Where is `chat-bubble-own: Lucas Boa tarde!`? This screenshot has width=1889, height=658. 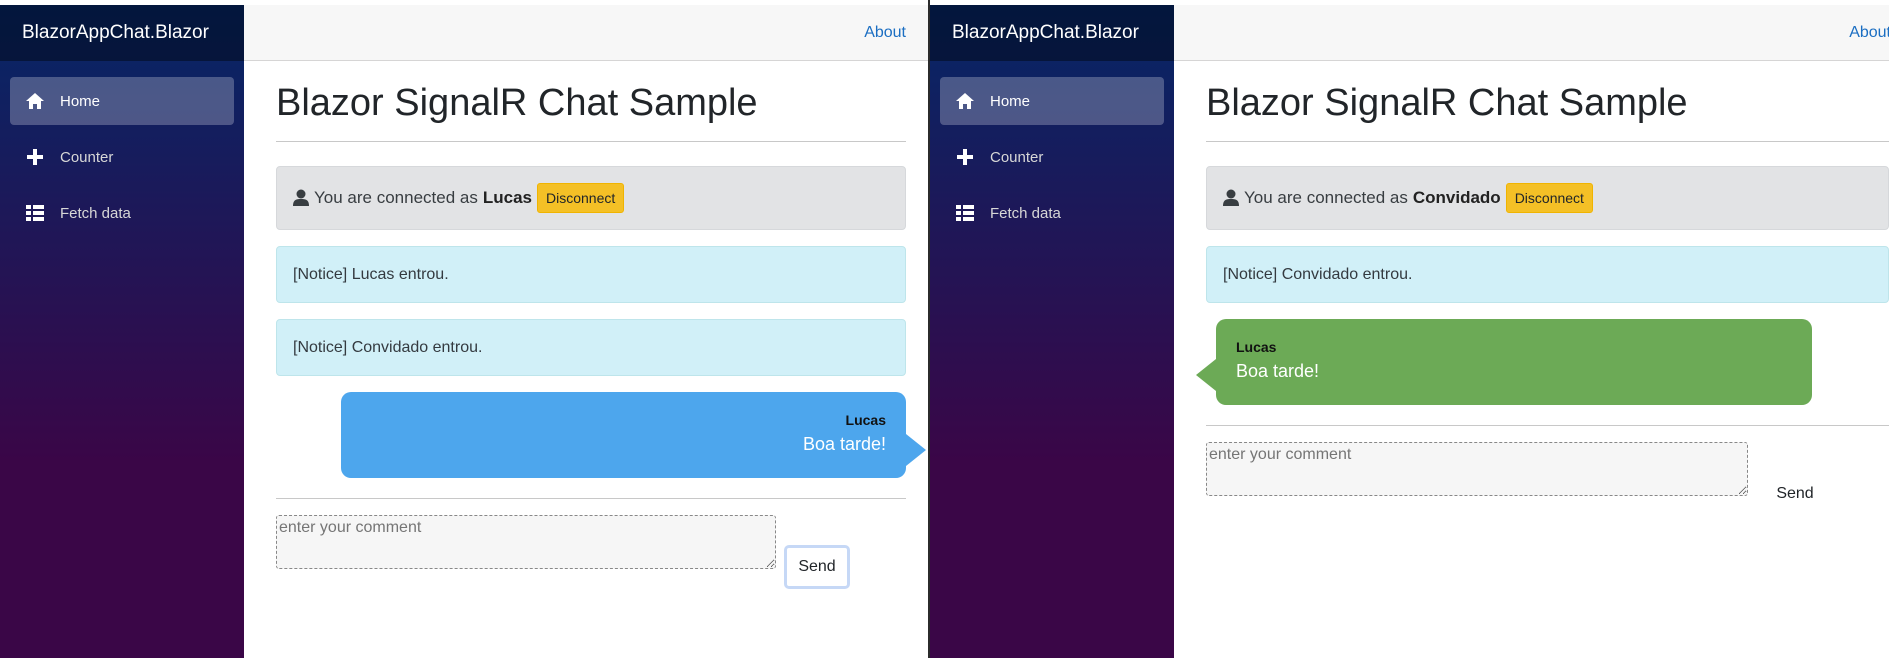
chat-bubble-own: Lucas Boa tarde! is located at coordinates (633, 435).